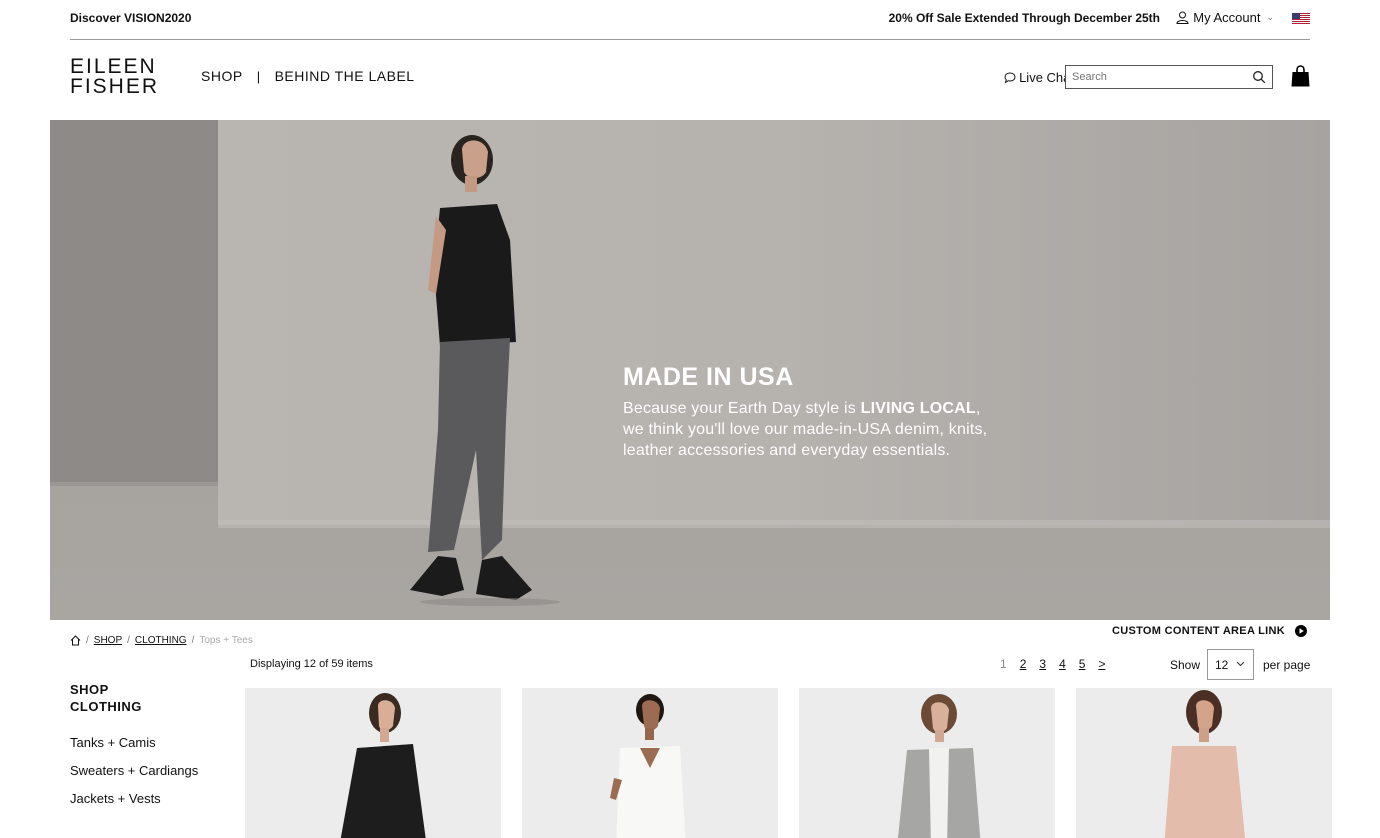  I want to click on page-4: 4, so click(1062, 664).